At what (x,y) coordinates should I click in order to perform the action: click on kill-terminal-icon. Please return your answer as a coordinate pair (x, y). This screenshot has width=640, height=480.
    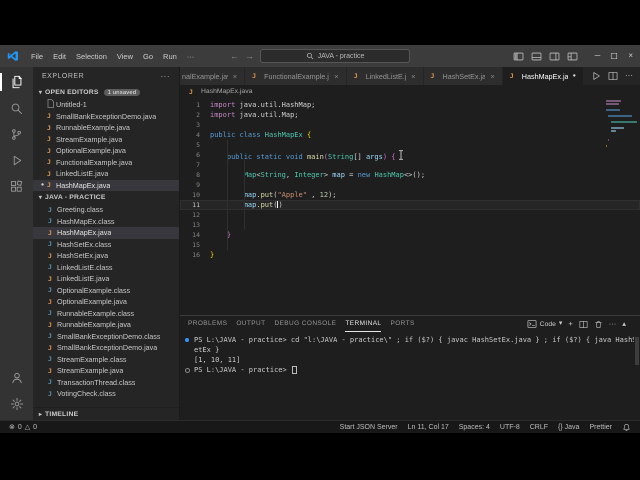
    Looking at the image, I should click on (598, 324).